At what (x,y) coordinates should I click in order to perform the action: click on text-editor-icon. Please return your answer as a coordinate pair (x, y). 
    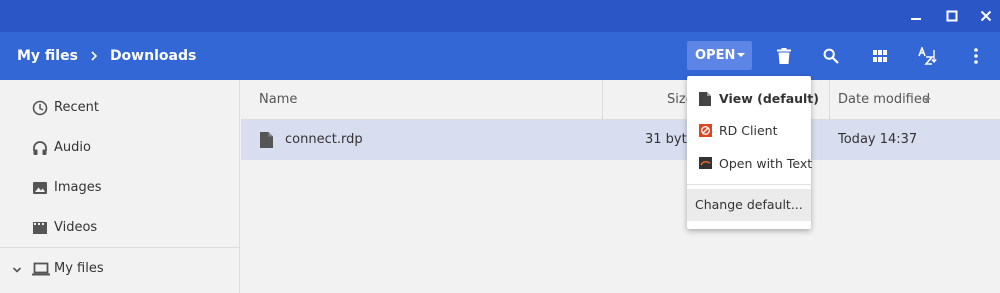
    Looking at the image, I should click on (705, 164).